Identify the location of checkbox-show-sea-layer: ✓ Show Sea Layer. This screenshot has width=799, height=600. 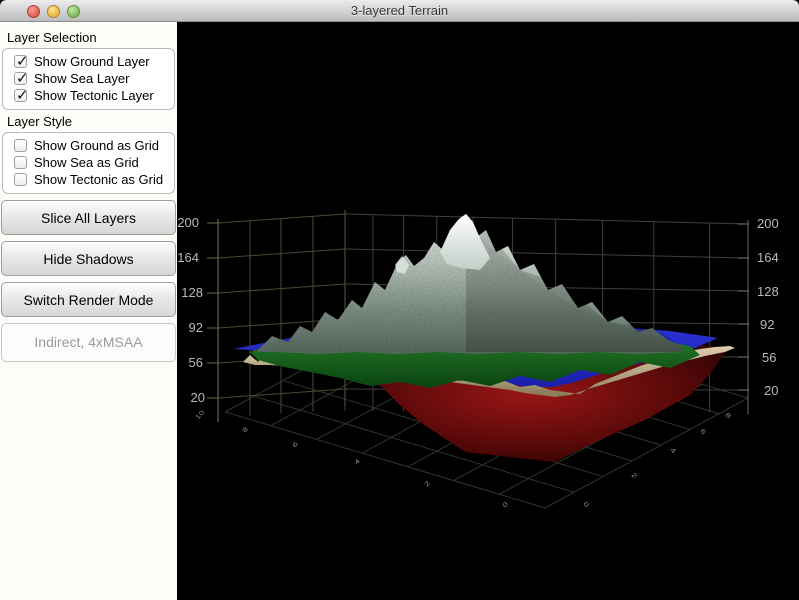
(88, 78).